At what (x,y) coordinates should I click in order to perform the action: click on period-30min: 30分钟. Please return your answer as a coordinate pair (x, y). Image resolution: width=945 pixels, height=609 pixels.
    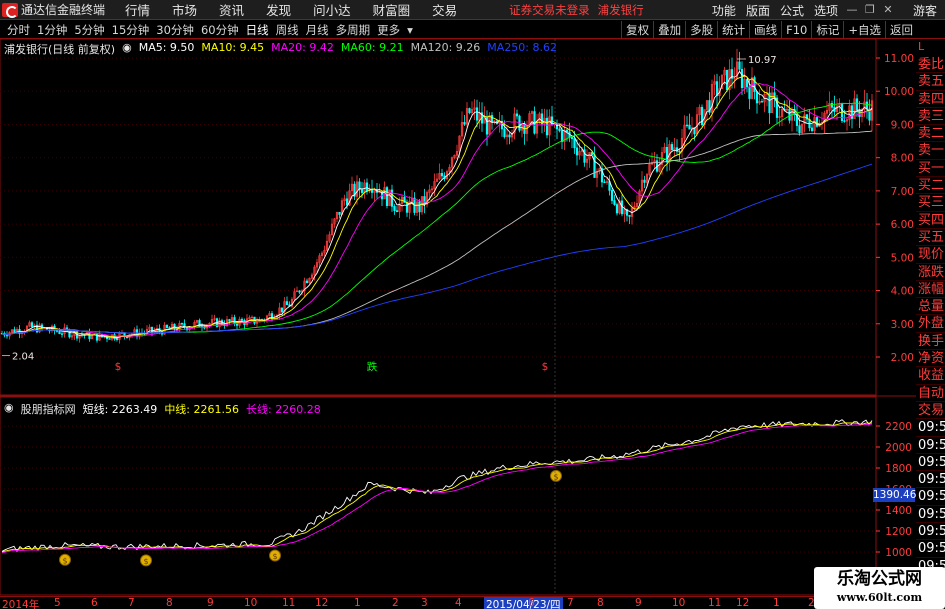
    Looking at the image, I should click on (175, 30).